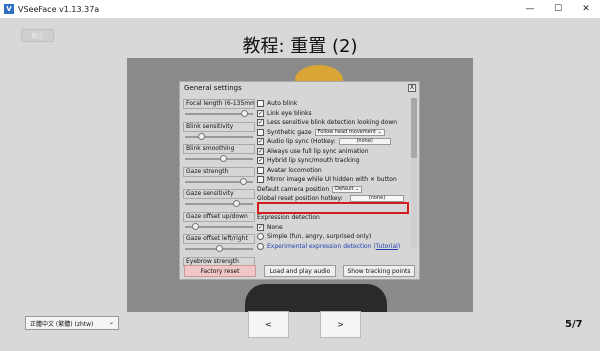 The image size is (600, 351). I want to click on full-lip-sync-option: ✓ Always use full lip sync animation, so click(333, 152).